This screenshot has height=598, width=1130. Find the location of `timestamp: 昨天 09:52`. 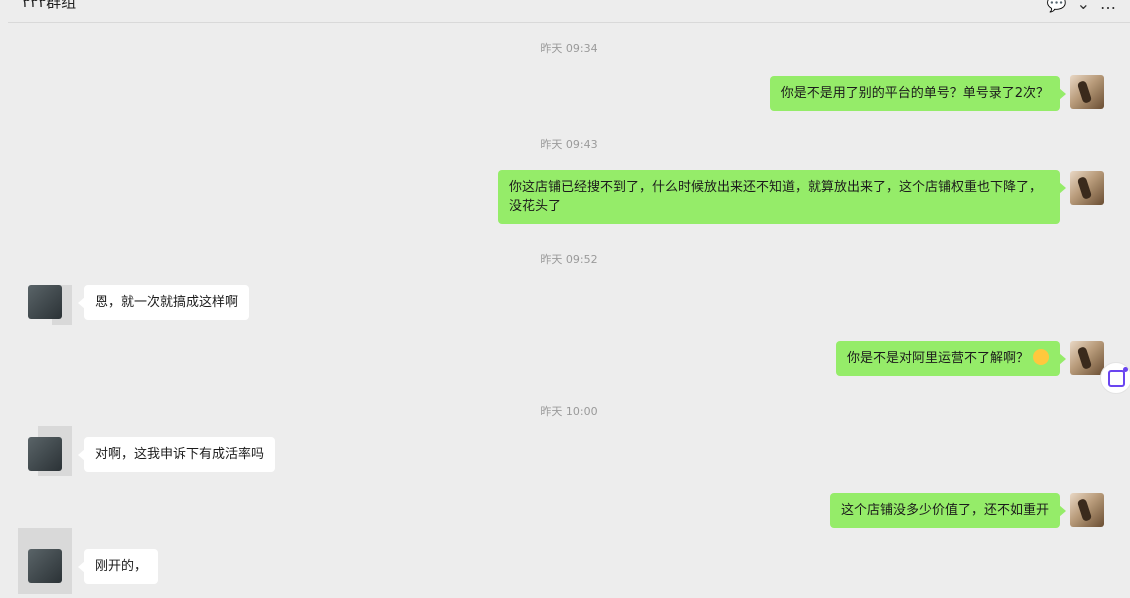

timestamp: 昨天 09:52 is located at coordinates (569, 259).